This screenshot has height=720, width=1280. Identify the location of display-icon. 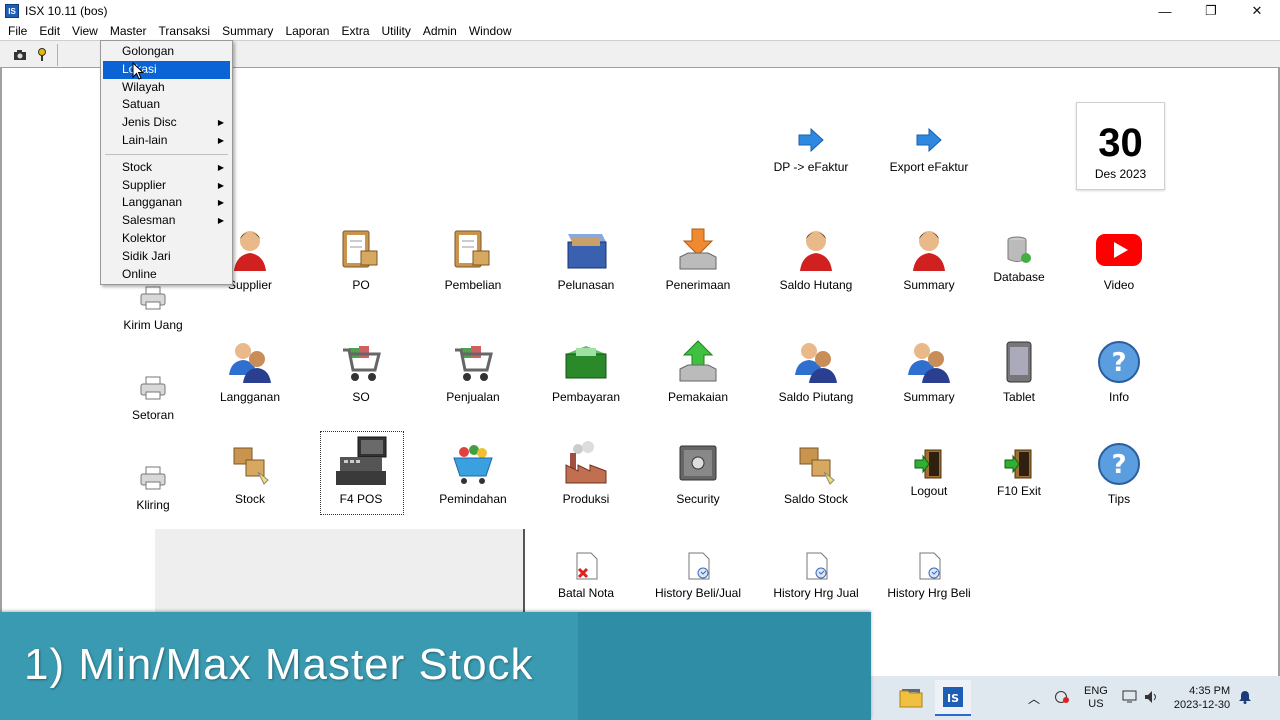
(1130, 698).